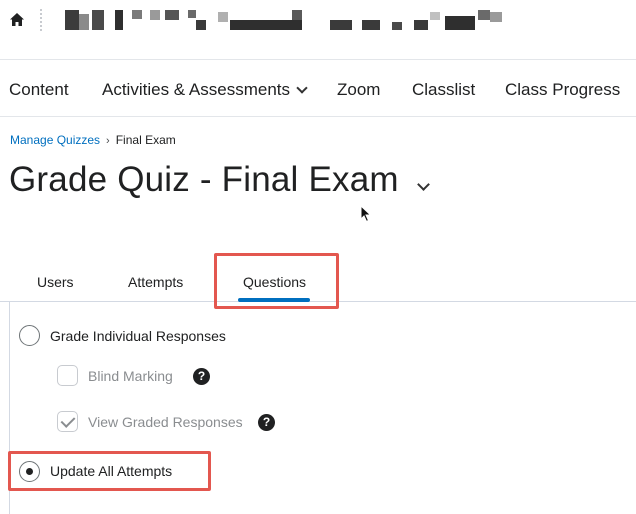 This screenshot has height=514, width=636. I want to click on page-title: Grade Quiz - Final Exam, so click(204, 179).